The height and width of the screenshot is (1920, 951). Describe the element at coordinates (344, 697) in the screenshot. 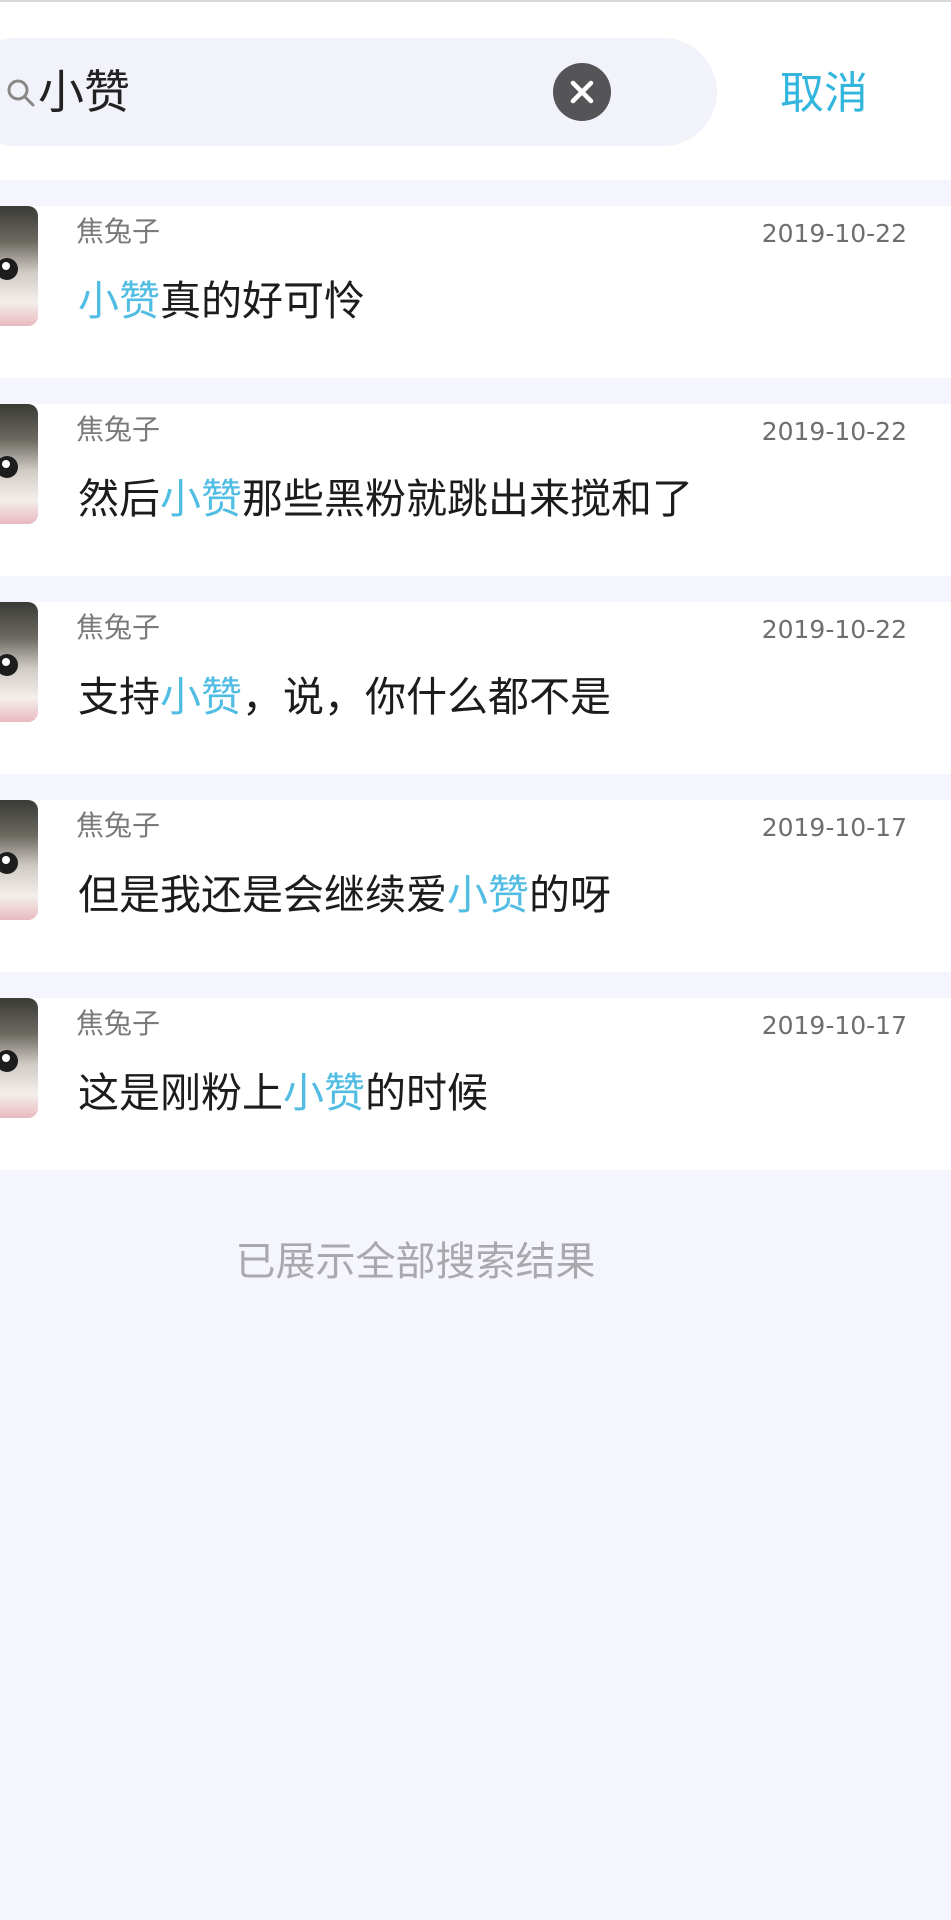

I see `message-text: 支持小赞，说，你什么都不是` at that location.